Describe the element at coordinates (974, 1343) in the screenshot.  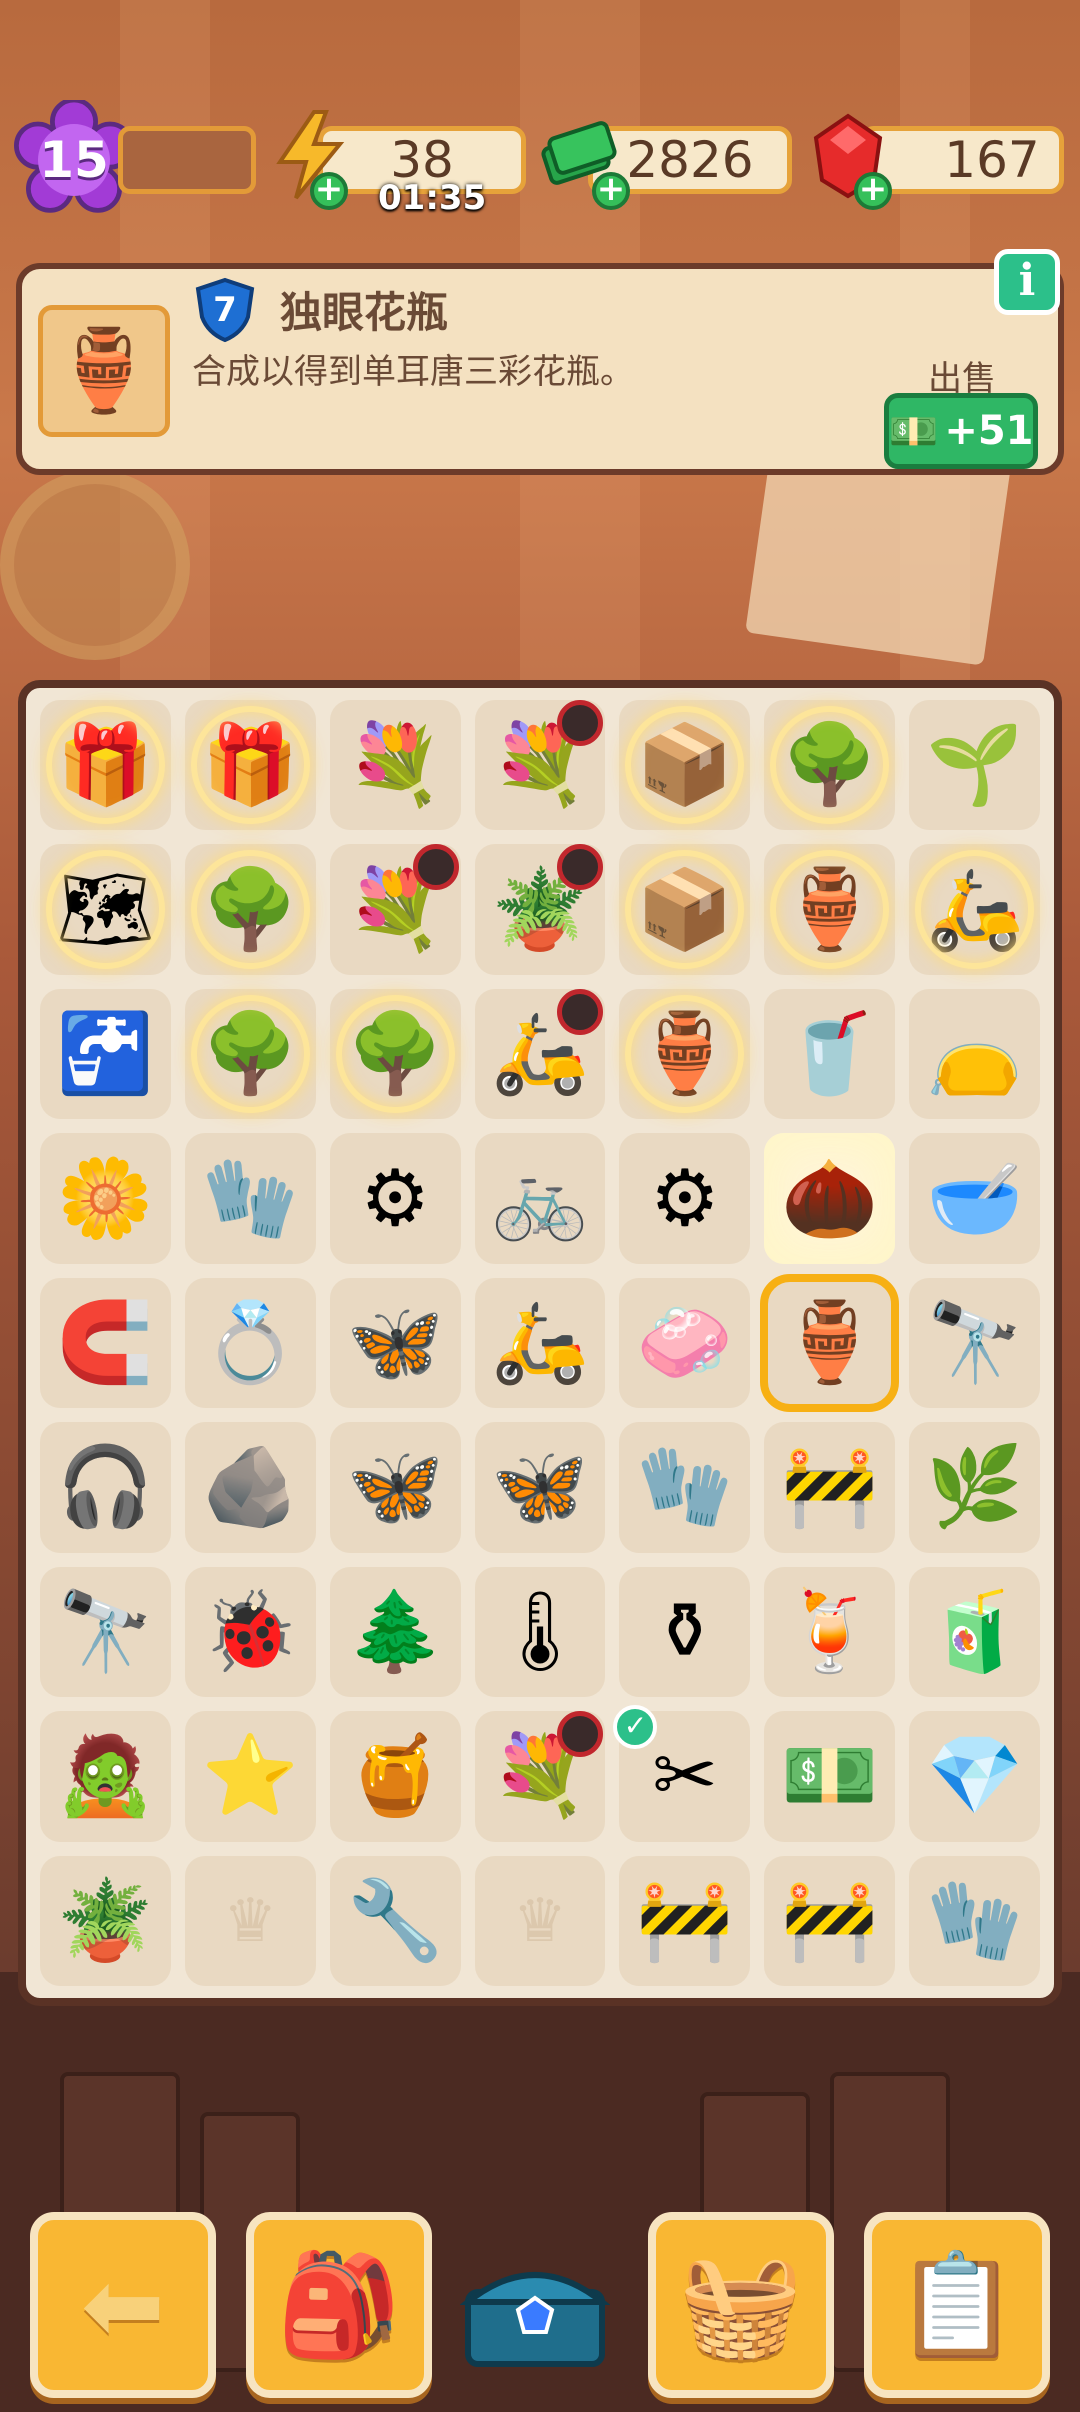
I see `board-cell-binoculars: 🔭` at that location.